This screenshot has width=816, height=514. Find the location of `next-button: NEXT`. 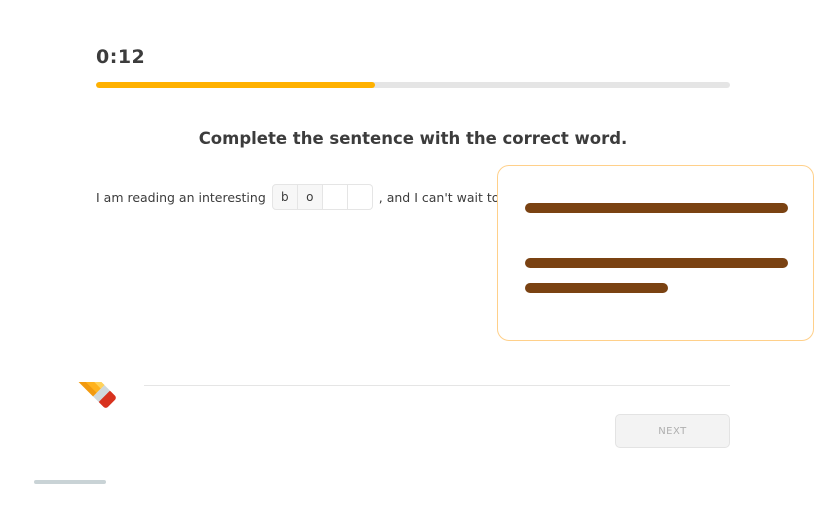

next-button: NEXT is located at coordinates (672, 431).